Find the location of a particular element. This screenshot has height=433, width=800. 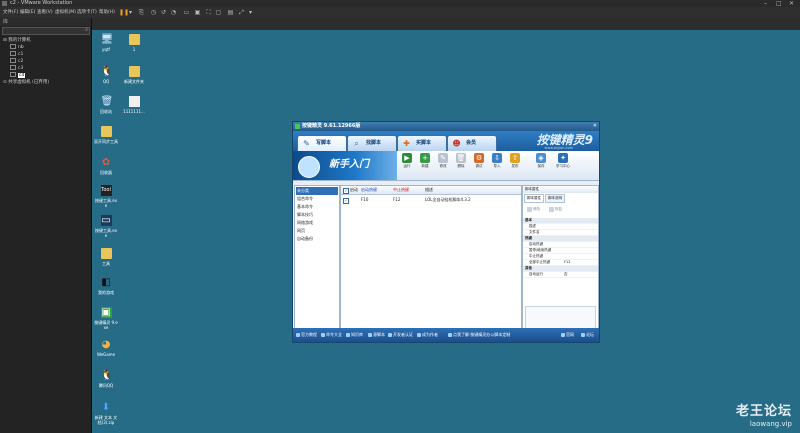

desktop-icon: 🗑 回收站 is located at coordinates (106, 105).